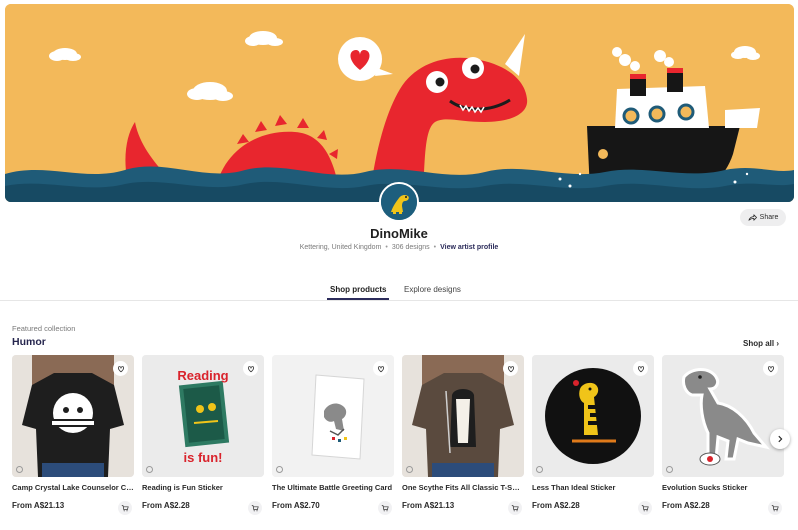 This screenshot has height=530, width=798. Describe the element at coordinates (399, 233) in the screenshot. I see `artist-name: DinoMike` at that location.